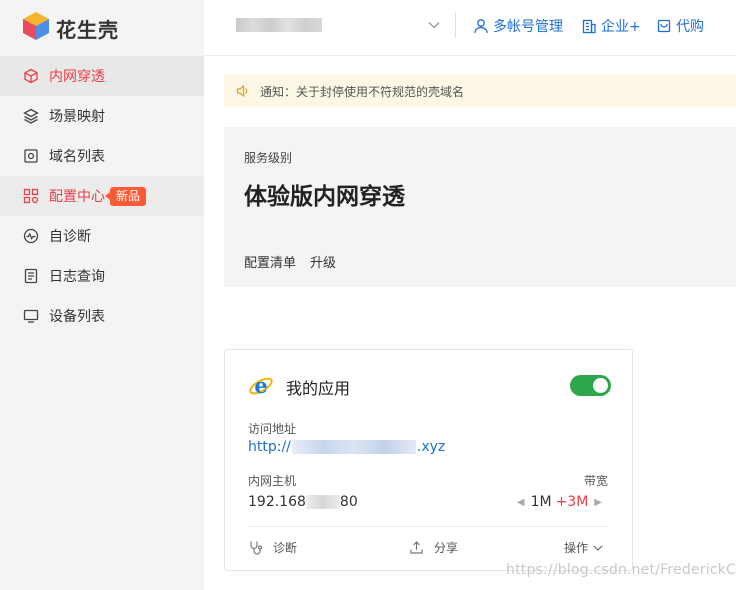  I want to click on purchase-agent-link: 代购, so click(680, 26).